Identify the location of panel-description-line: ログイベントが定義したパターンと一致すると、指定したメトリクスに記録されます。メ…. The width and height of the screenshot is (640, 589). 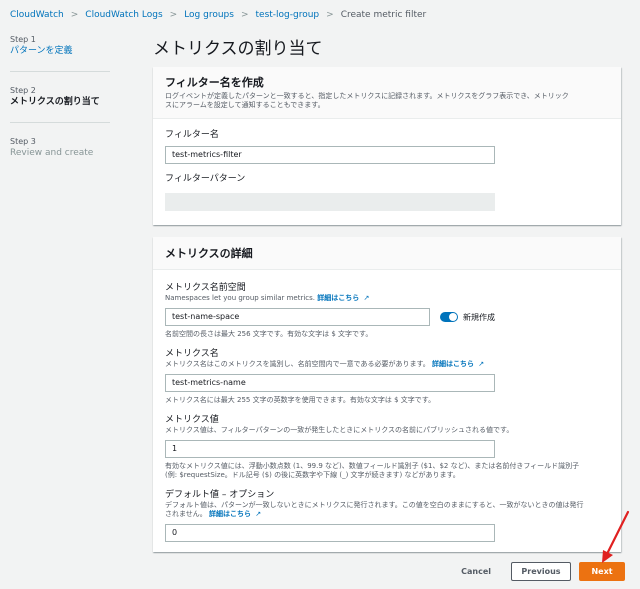
(367, 96).